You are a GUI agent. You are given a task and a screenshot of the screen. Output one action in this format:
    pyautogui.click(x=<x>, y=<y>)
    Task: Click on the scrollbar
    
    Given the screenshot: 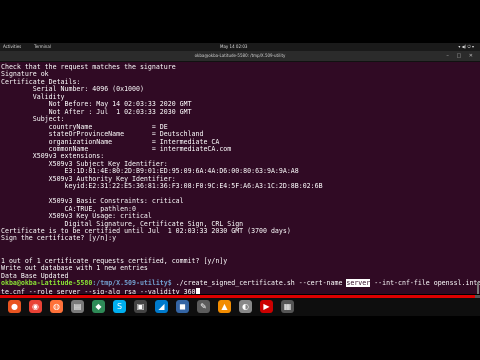 What is the action you would take?
    pyautogui.click(x=478, y=178)
    